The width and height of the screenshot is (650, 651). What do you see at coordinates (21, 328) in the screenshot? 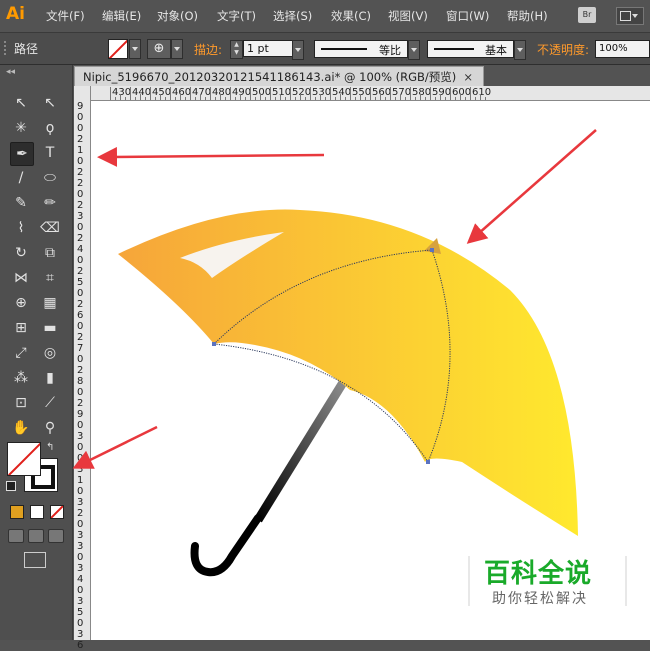
I see `mesh-tool-icon: ⊞` at bounding box center [21, 328].